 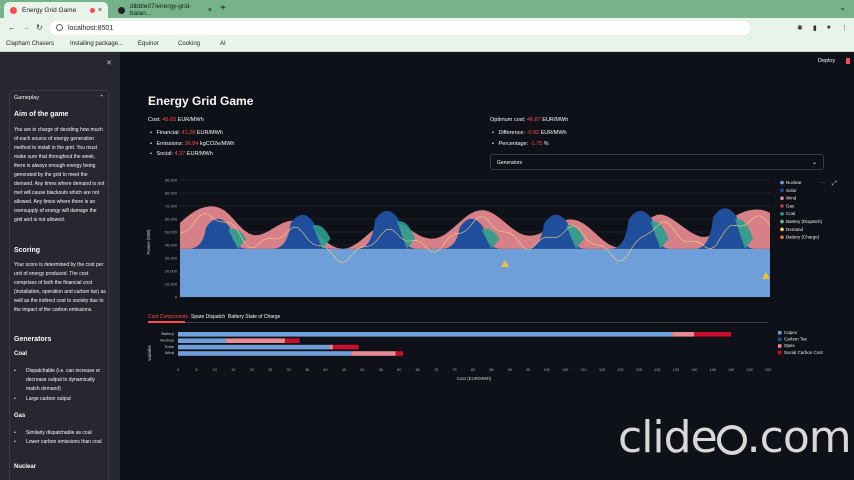 What do you see at coordinates (26, 27) in the screenshot?
I see `forward-icon: →` at bounding box center [26, 27].